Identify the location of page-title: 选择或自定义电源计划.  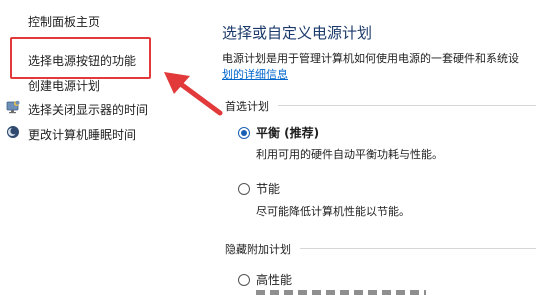
(297, 33).